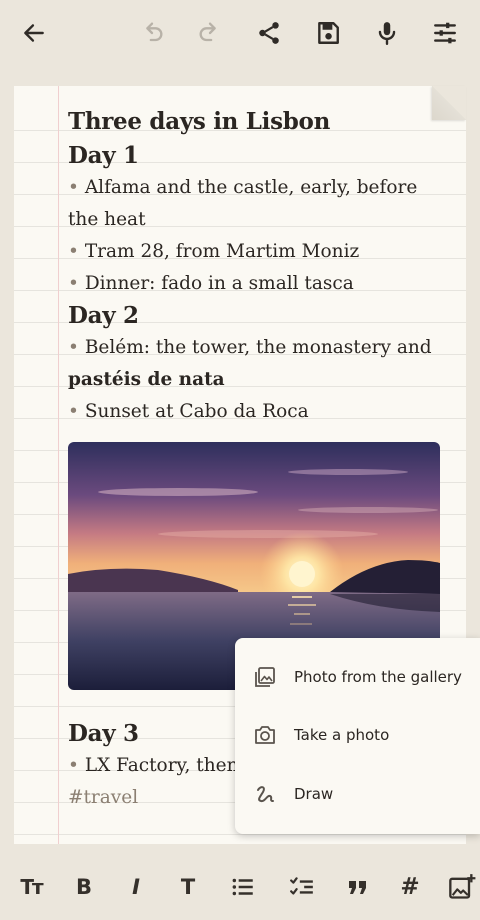  What do you see at coordinates (152, 33) in the screenshot?
I see `undo-icon` at bounding box center [152, 33].